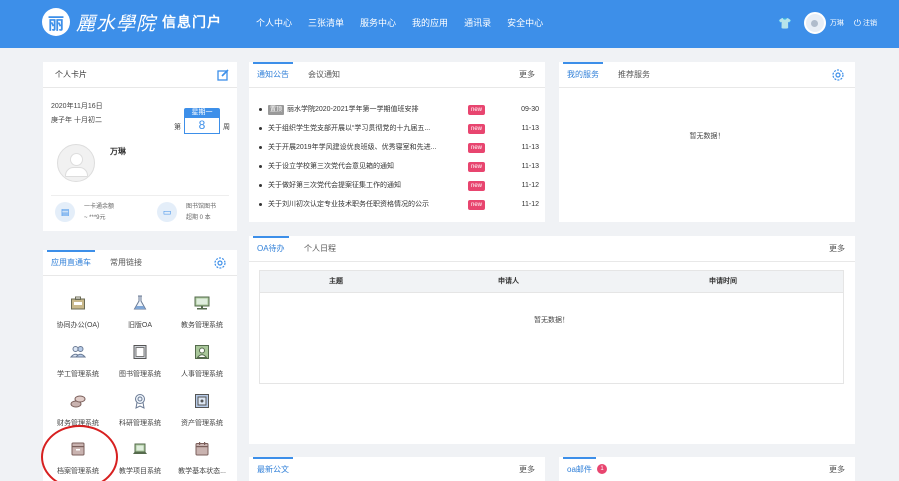  What do you see at coordinates (579, 469) in the screenshot?
I see `tab-oa-mail: oa邮件` at bounding box center [579, 469].